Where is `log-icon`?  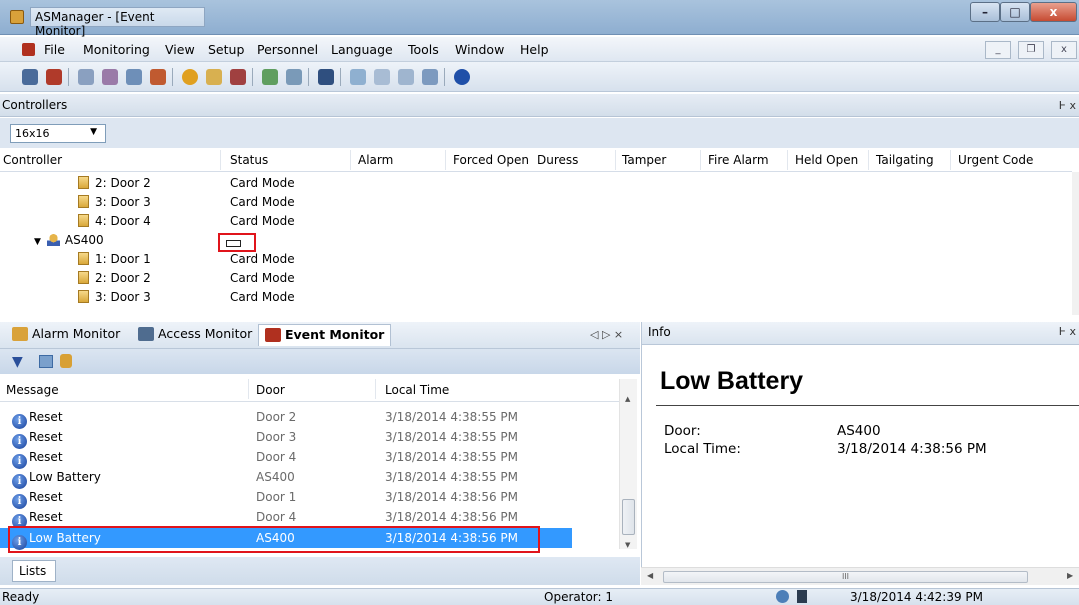
log-icon is located at coordinates (406, 77).